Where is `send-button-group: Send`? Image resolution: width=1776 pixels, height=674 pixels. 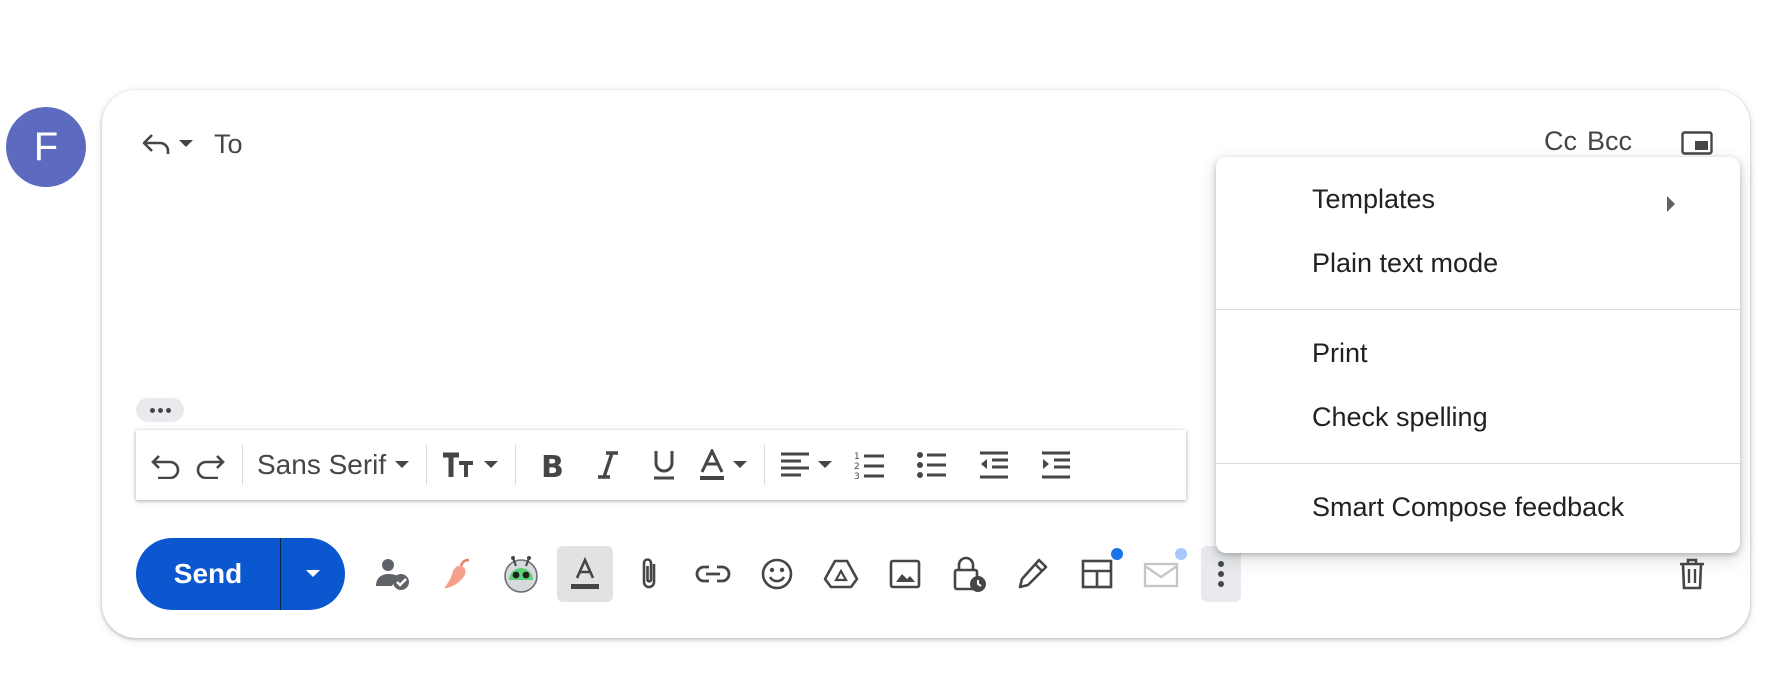 send-button-group: Send is located at coordinates (240, 574).